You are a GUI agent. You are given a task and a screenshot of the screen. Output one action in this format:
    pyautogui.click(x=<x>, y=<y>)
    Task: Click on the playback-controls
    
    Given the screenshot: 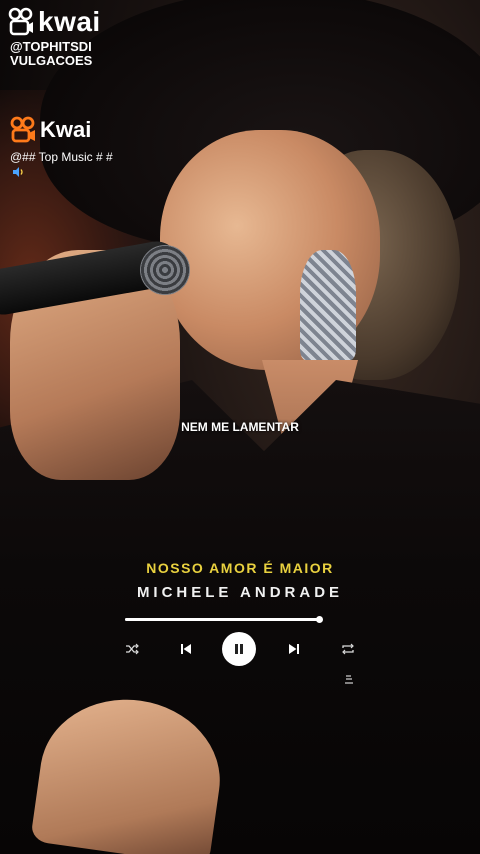 What is the action you would take?
    pyautogui.click(x=240, y=649)
    